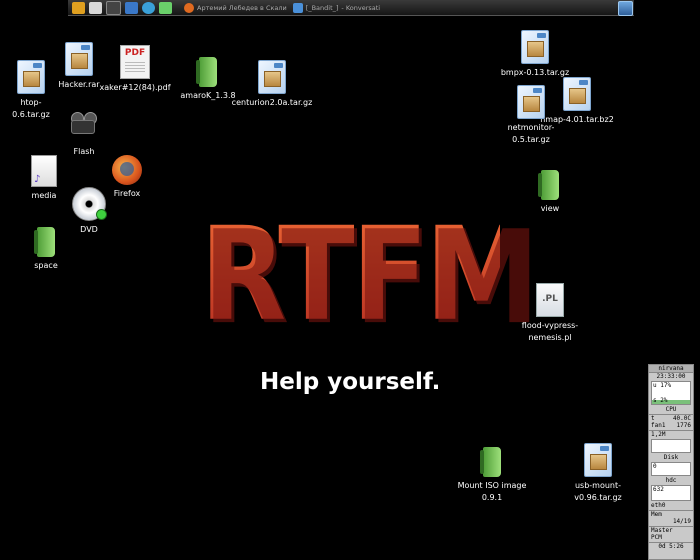  I want to click on icon-label: media, so click(44, 195).